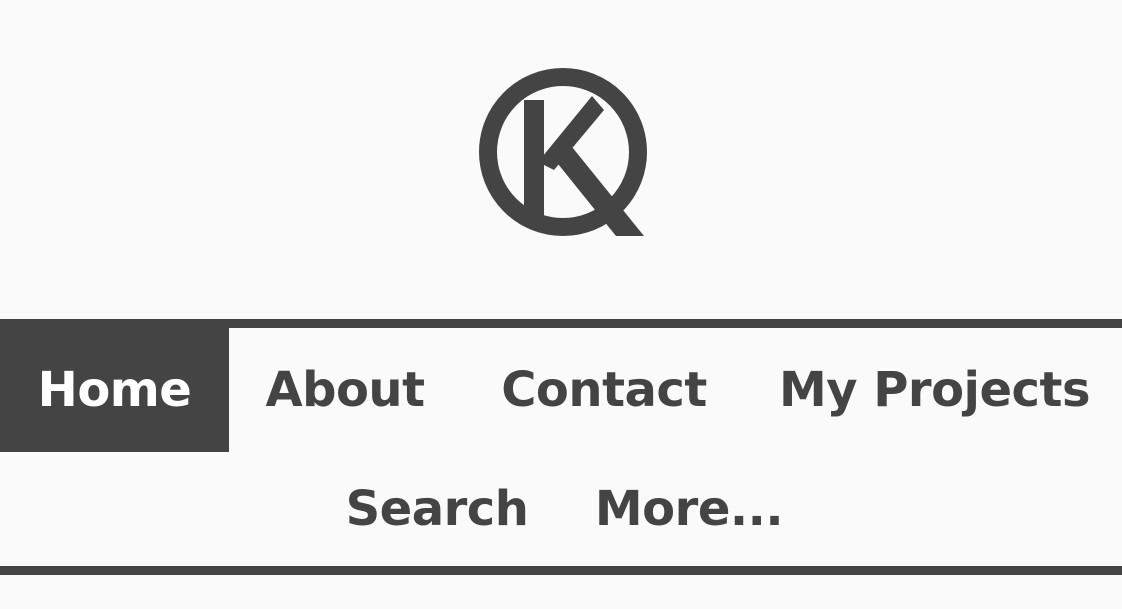 This screenshot has height=609, width=1122. I want to click on nav-item-home-label: Home, so click(114, 390).